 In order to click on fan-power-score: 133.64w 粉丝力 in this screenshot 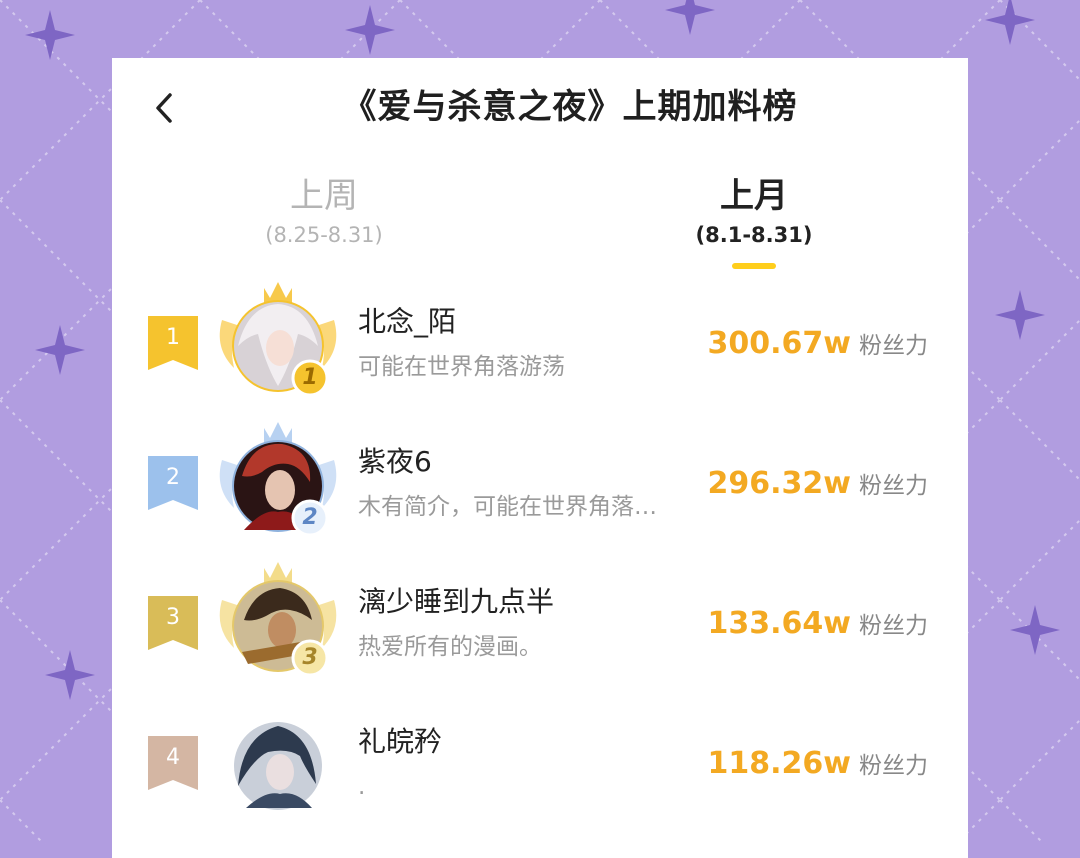, I will do `click(818, 626)`.